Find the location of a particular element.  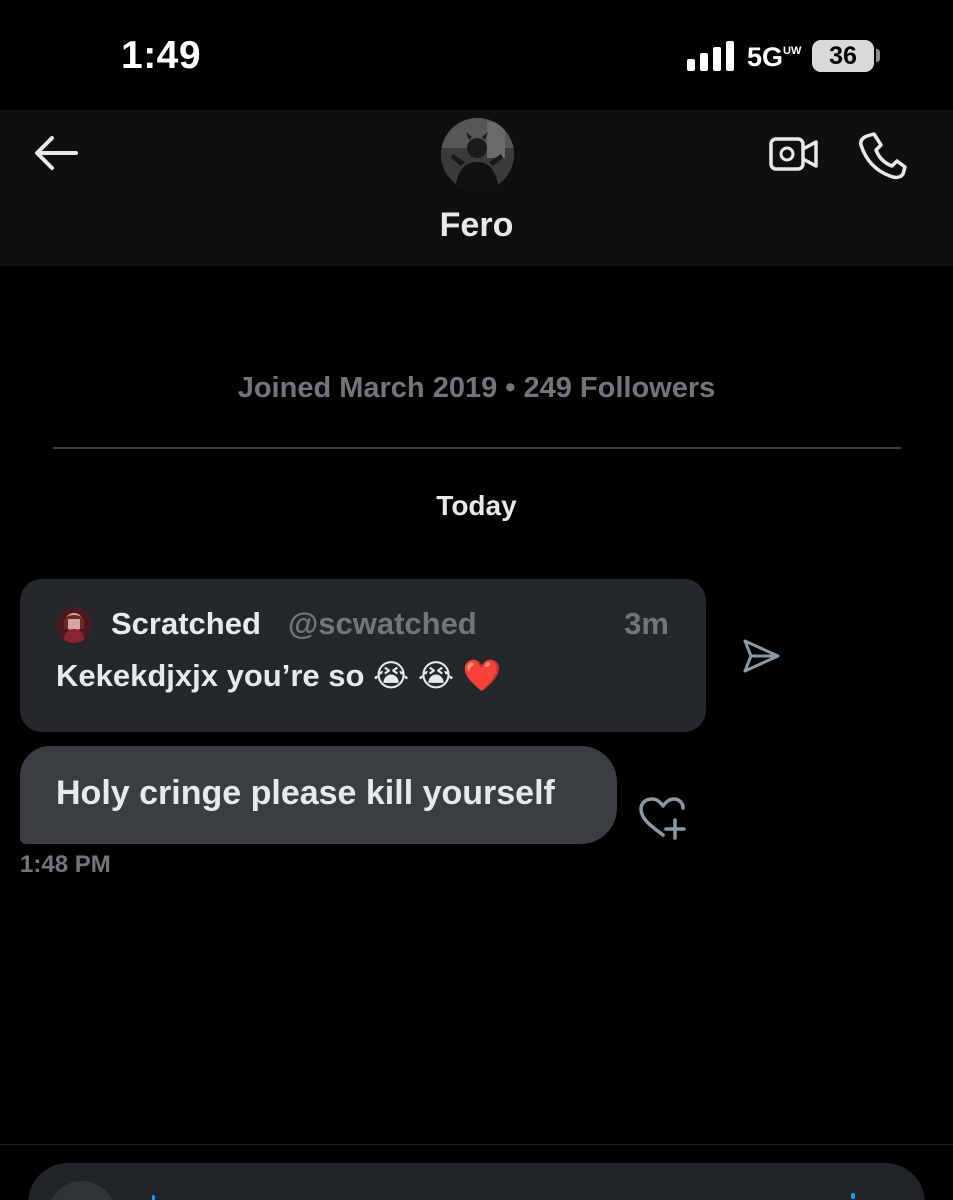

arrow-left-icon is located at coordinates (55, 153).